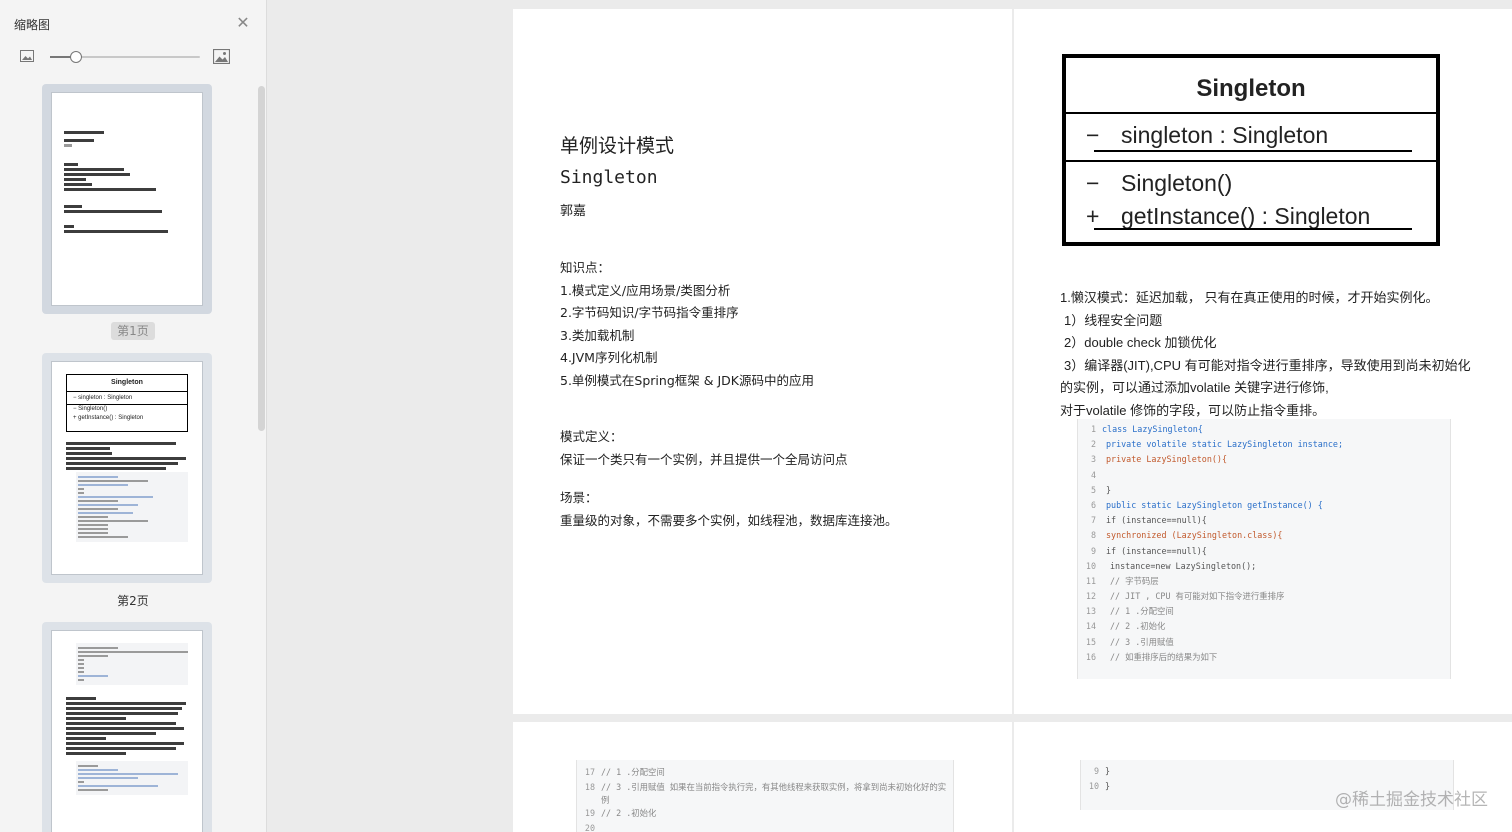 Image resolution: width=1512 pixels, height=832 pixels. What do you see at coordinates (1186, 535) in the screenshot?
I see `code-line: 8 synchronized (LazySingleton.class){` at bounding box center [1186, 535].